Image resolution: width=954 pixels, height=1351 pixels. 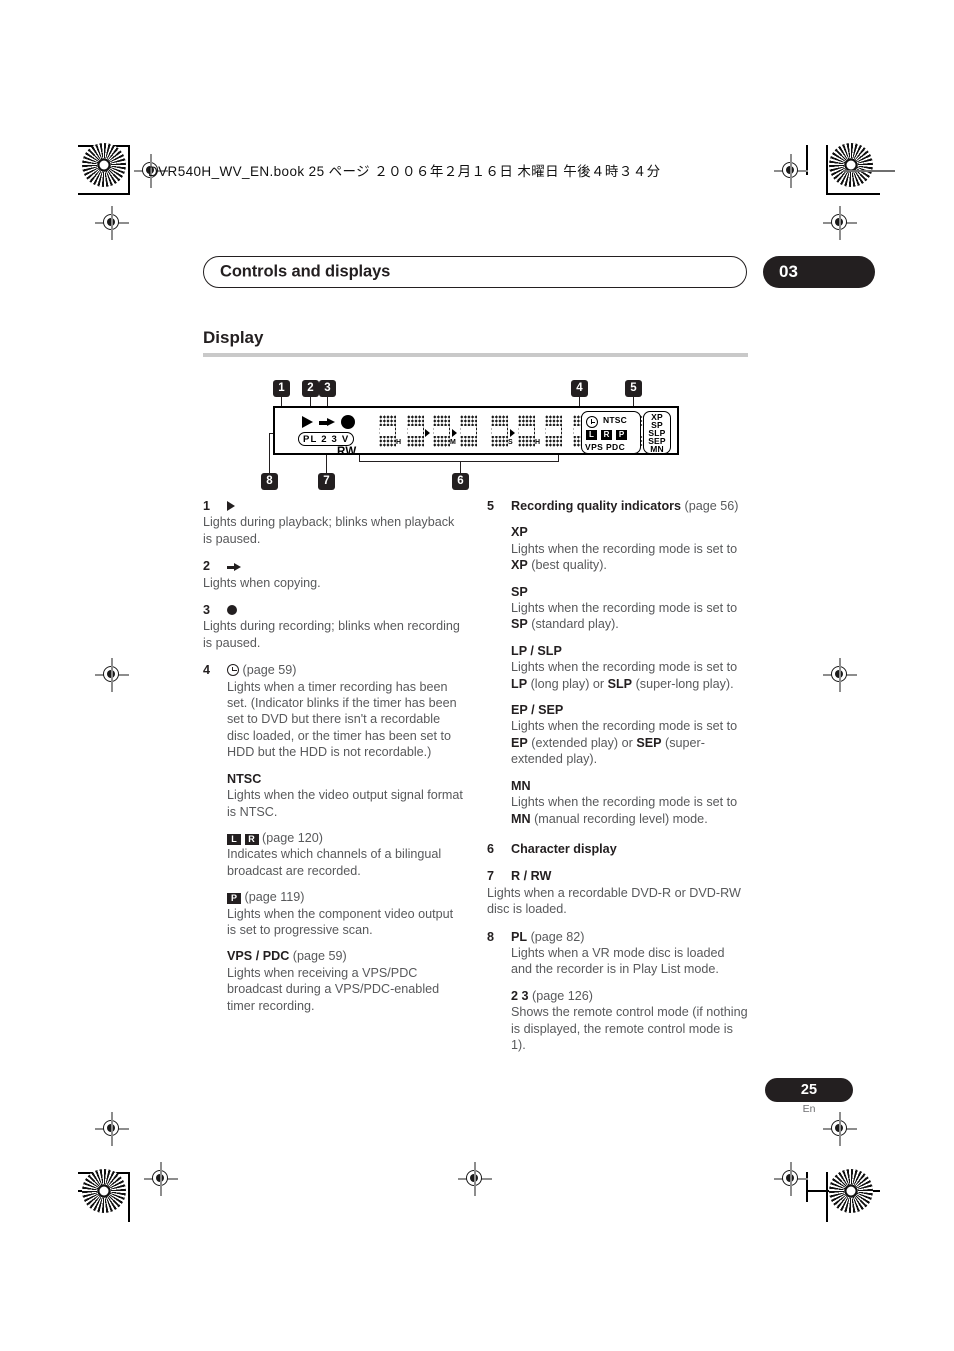 What do you see at coordinates (326, 439) in the screenshot?
I see `pl-remote-mode-box: PL 2 3 V` at bounding box center [326, 439].